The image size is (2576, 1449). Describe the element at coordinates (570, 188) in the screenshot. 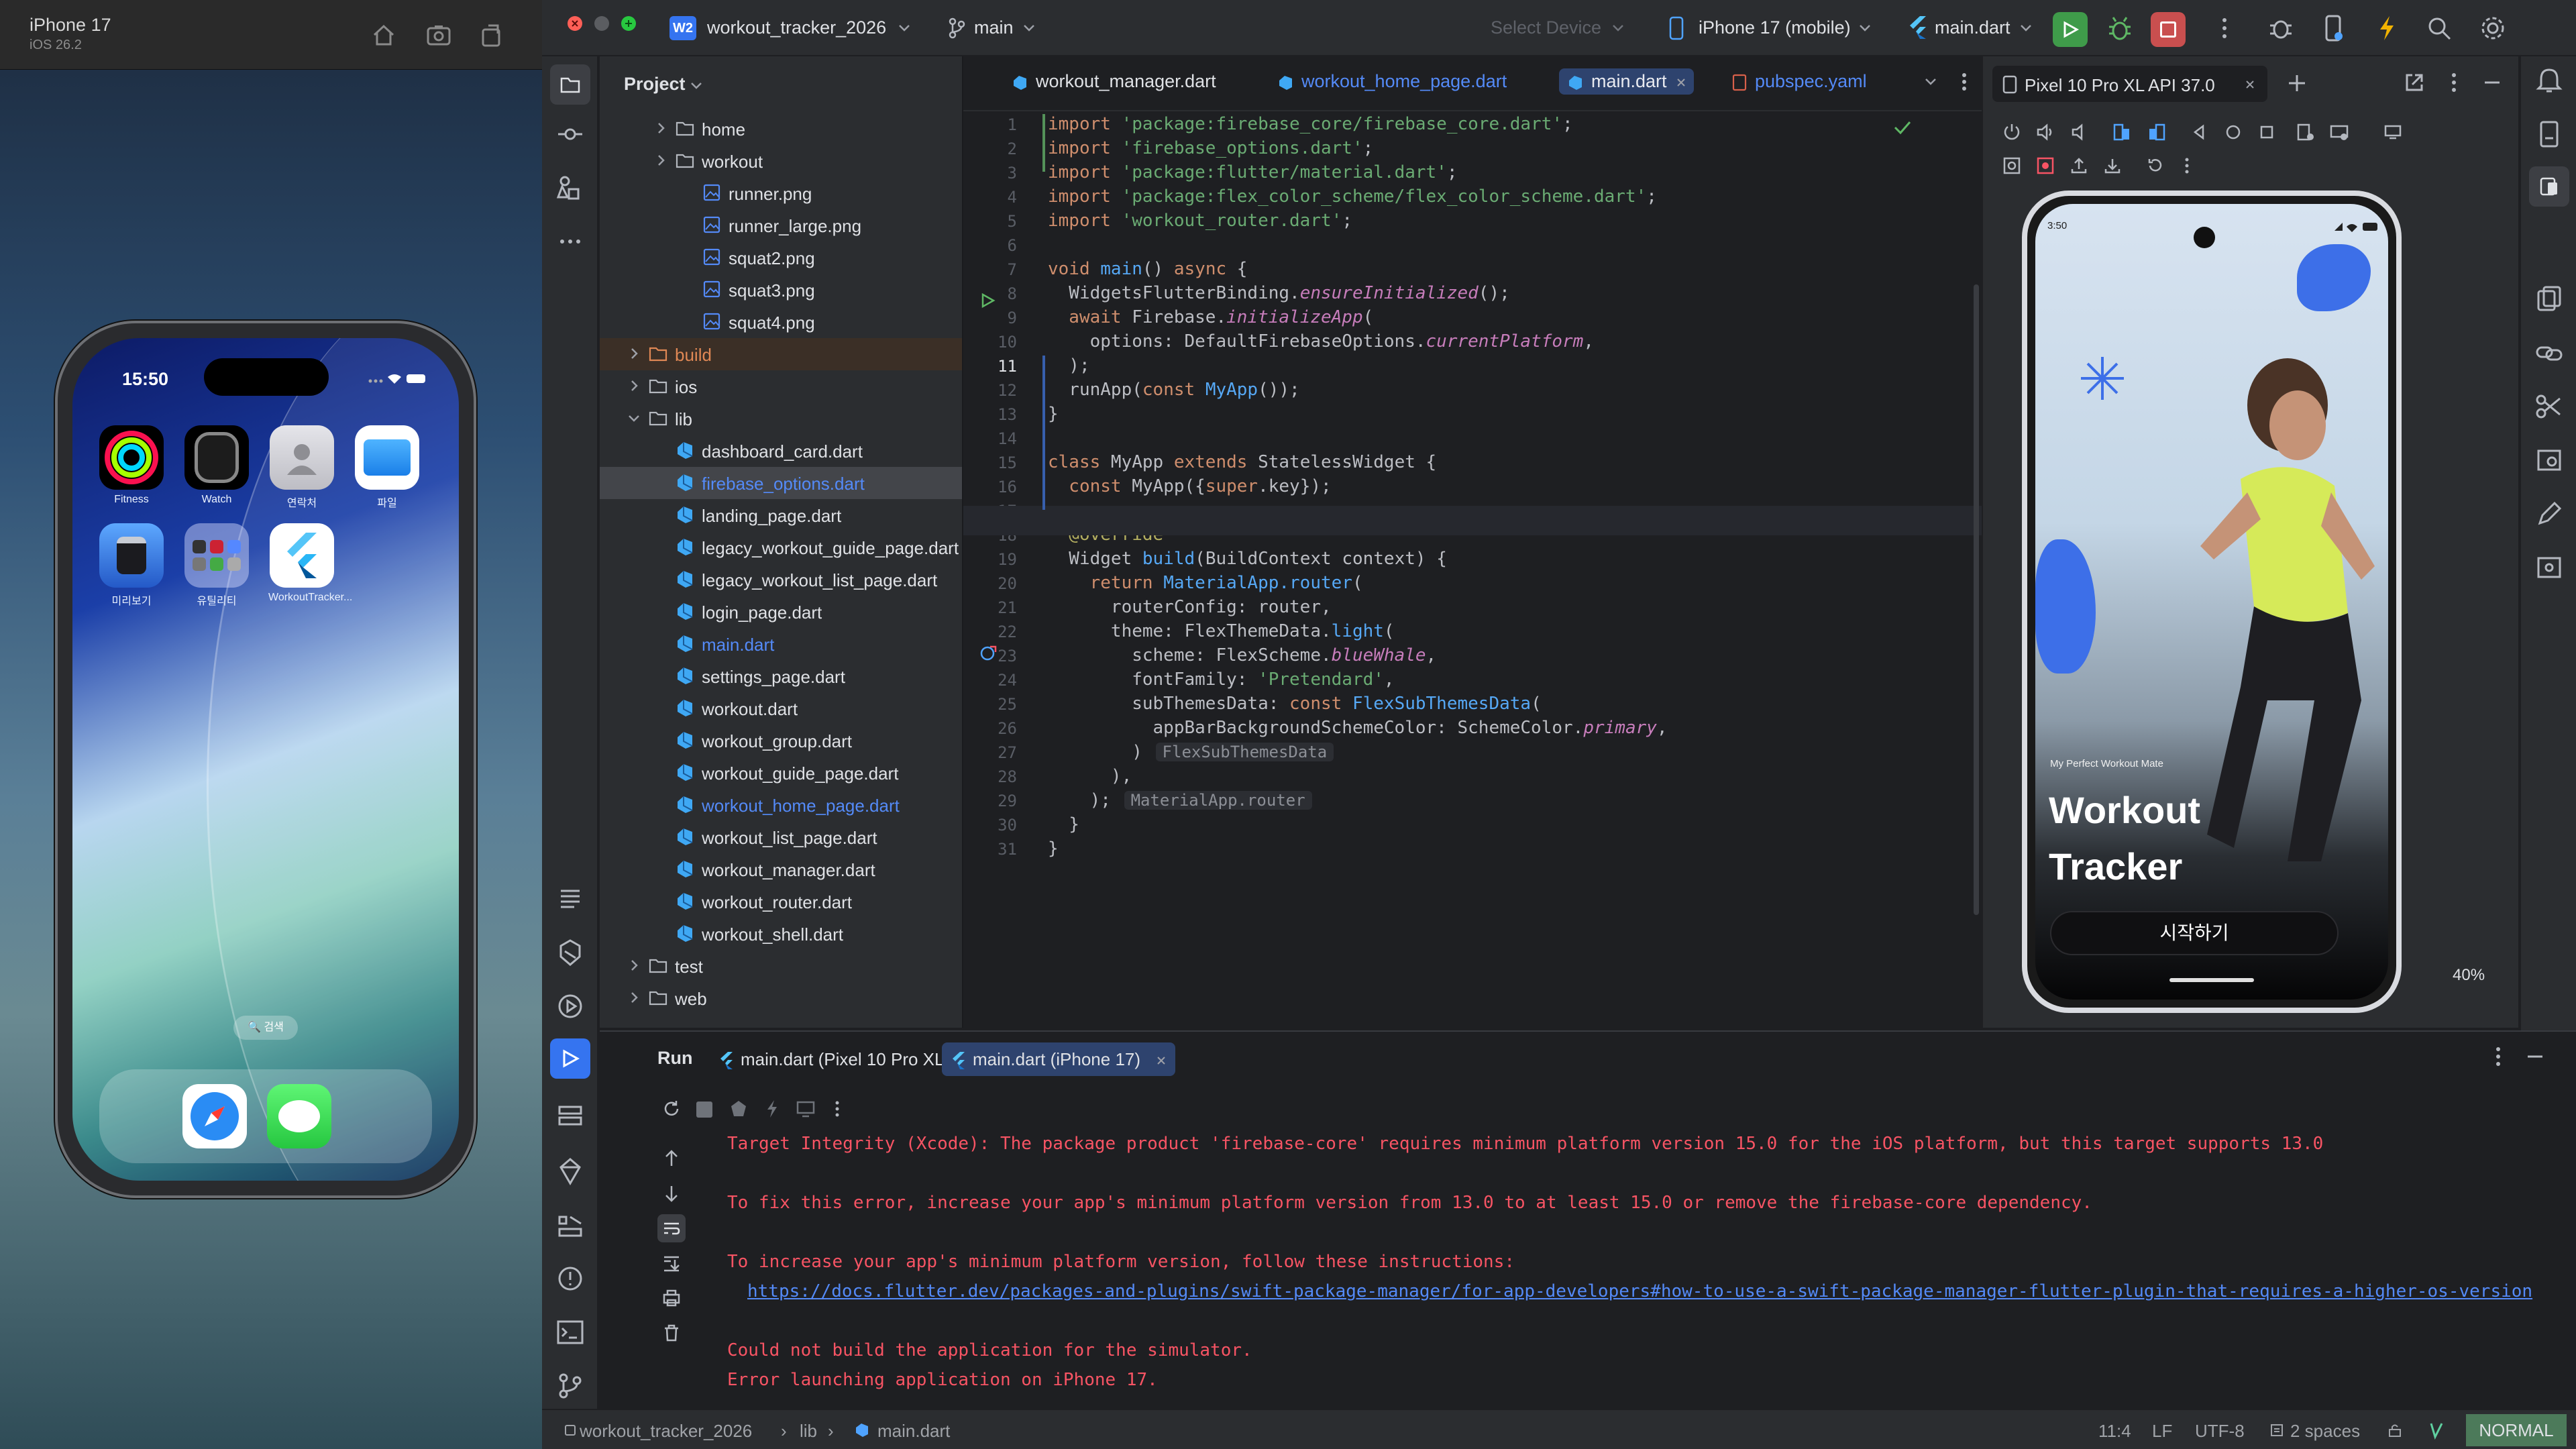

I see `structure-icon` at that location.